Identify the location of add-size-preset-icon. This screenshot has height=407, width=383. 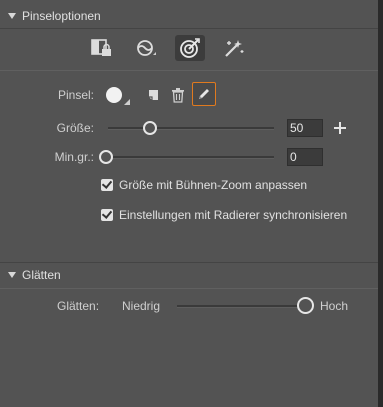
(340, 128).